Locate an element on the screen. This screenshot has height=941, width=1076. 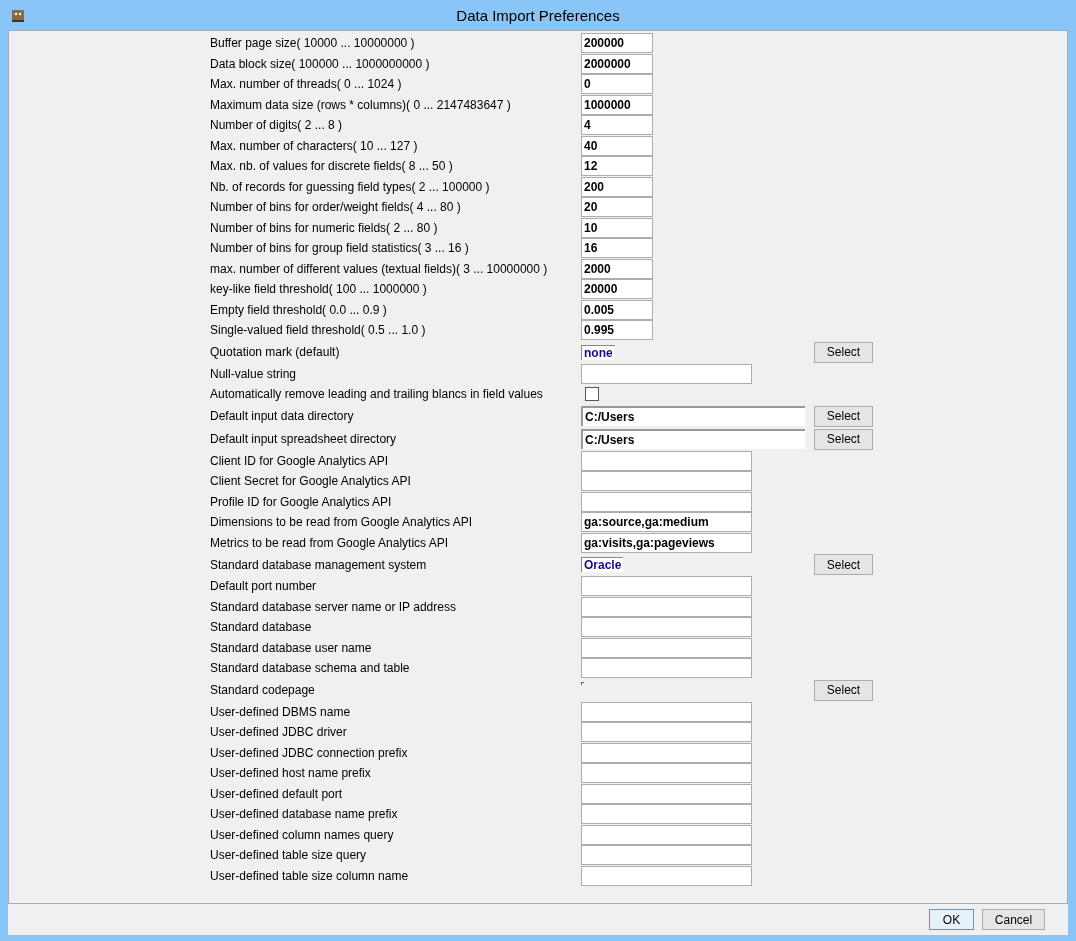
field-label: Standard database management system is located at coordinates (319, 564).